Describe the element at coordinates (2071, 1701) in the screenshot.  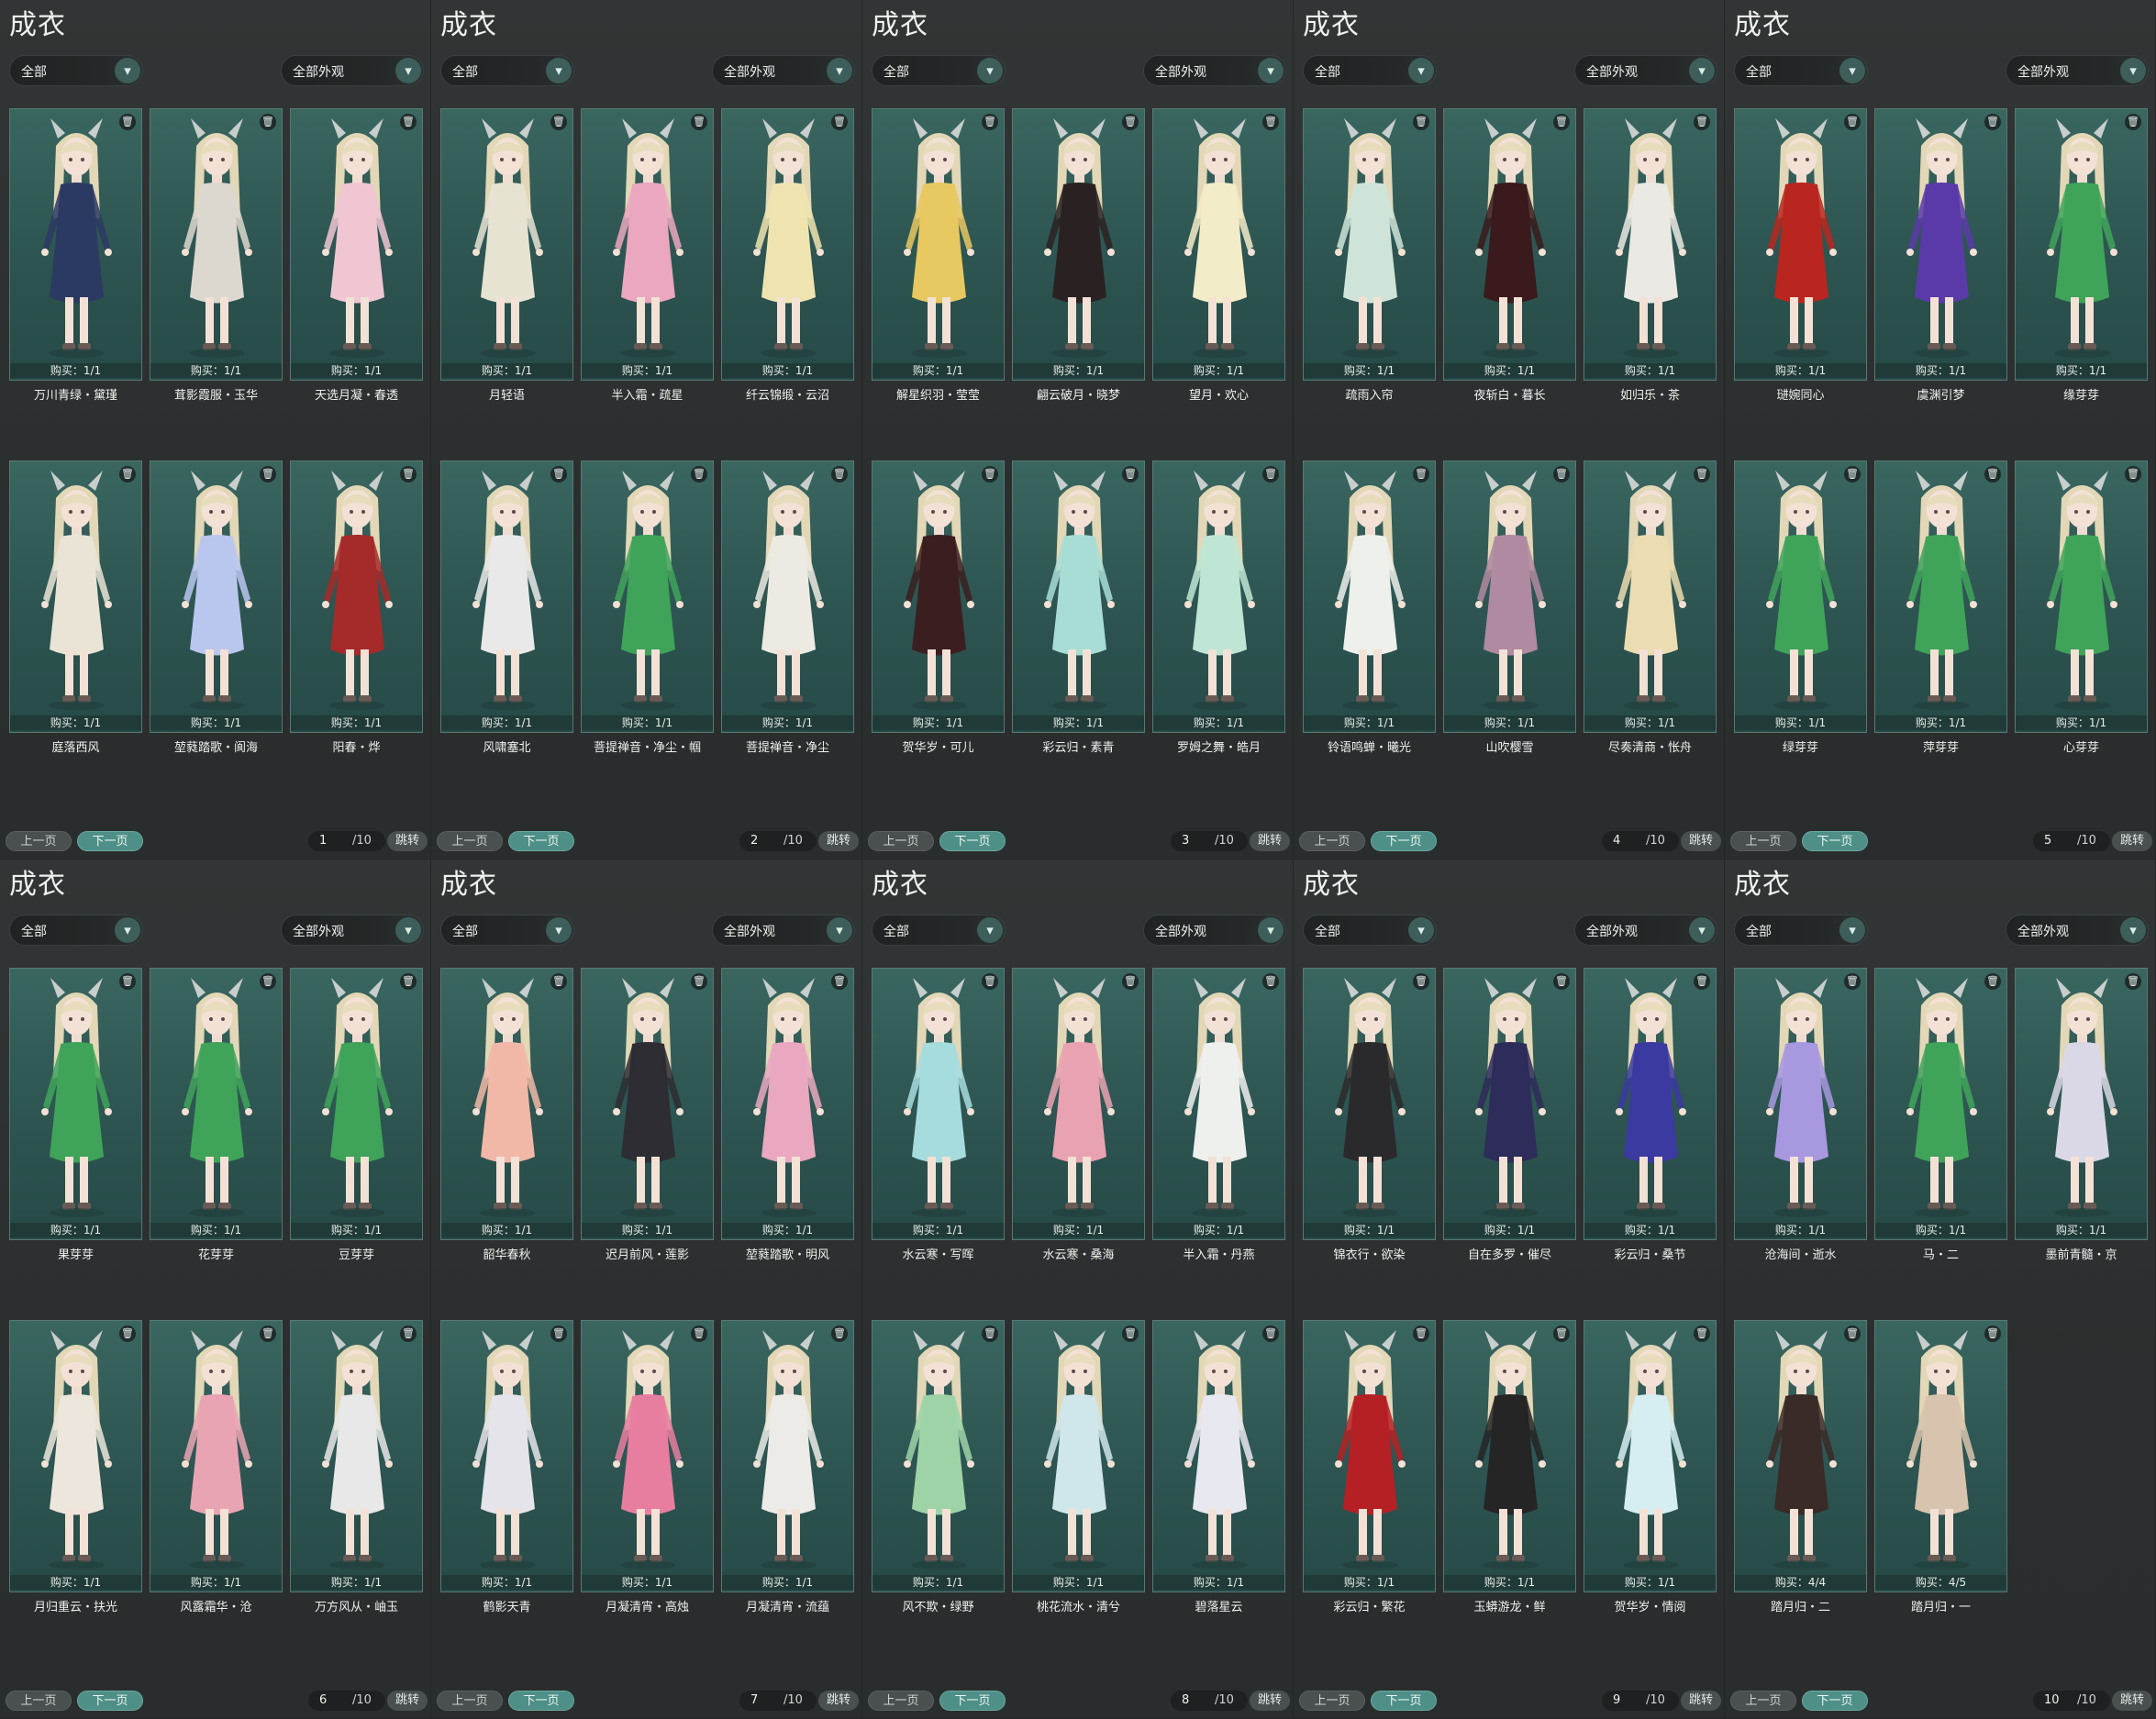
I see `page-number-input: 10/10` at that location.